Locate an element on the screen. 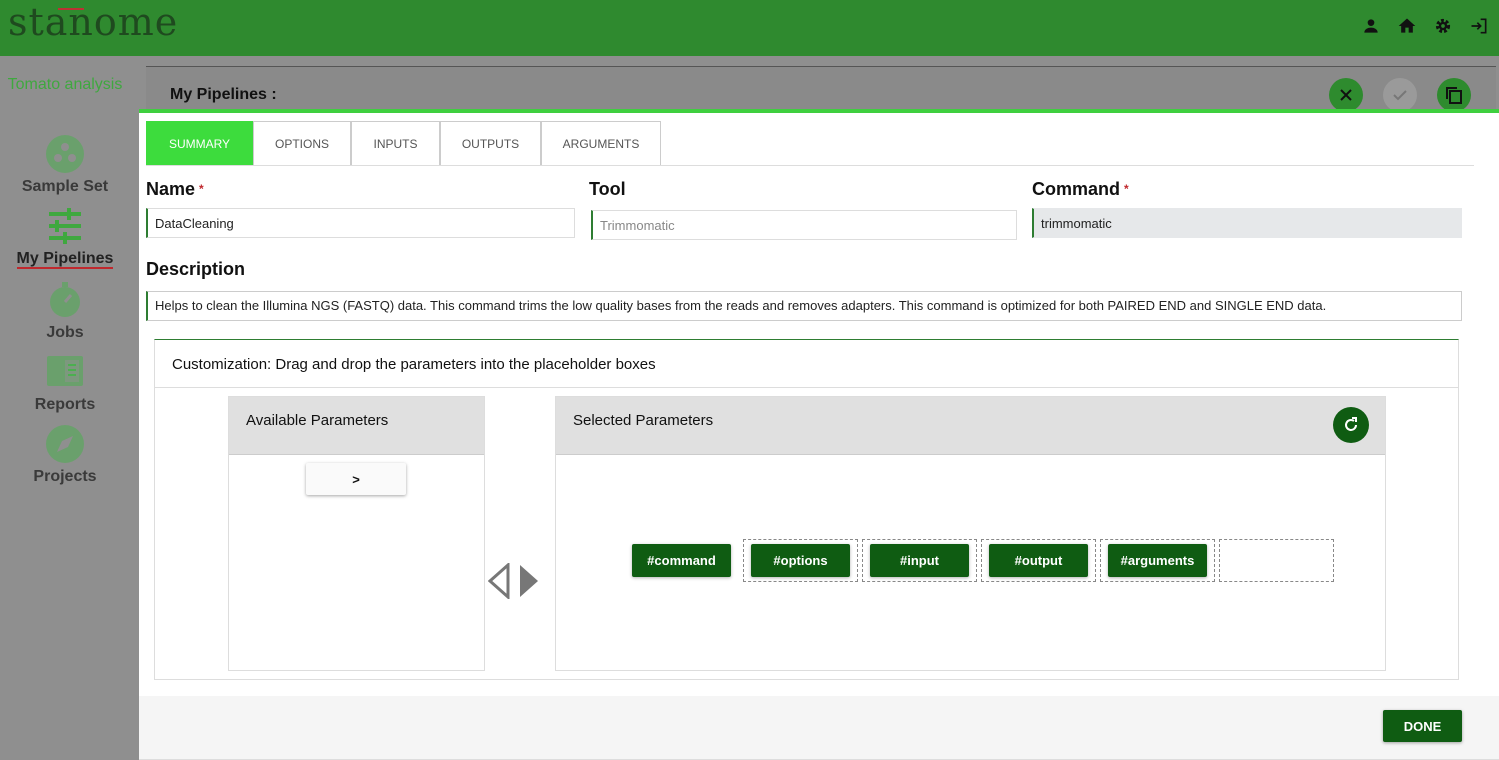  user-icon is located at coordinates (1371, 26).